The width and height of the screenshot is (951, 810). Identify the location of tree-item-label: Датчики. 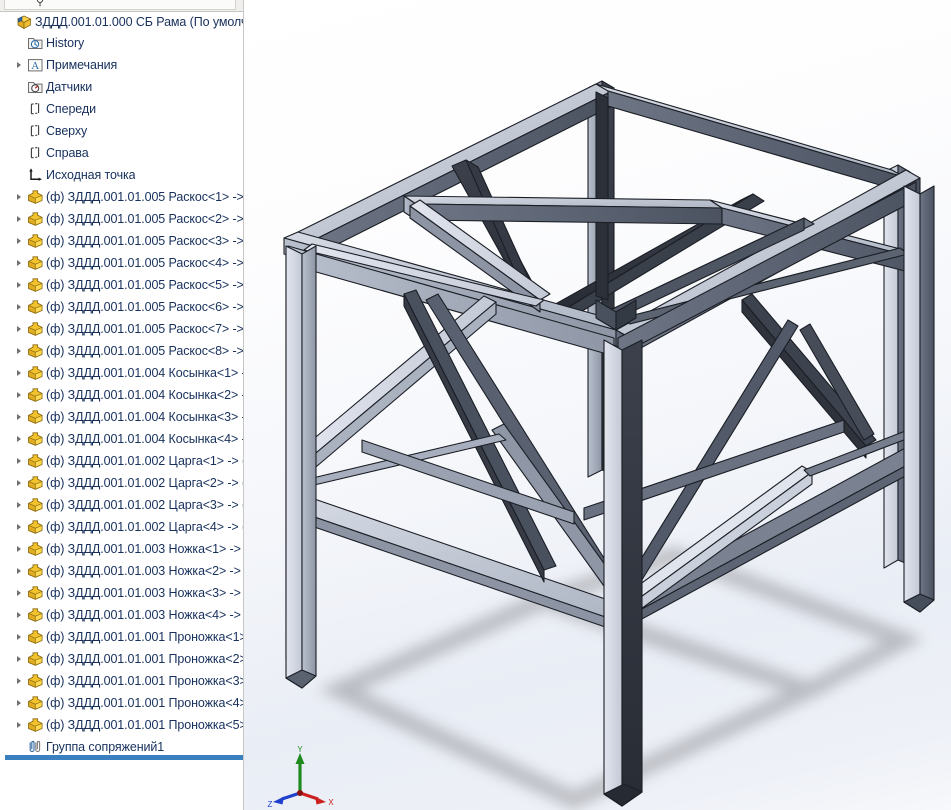
(69, 87).